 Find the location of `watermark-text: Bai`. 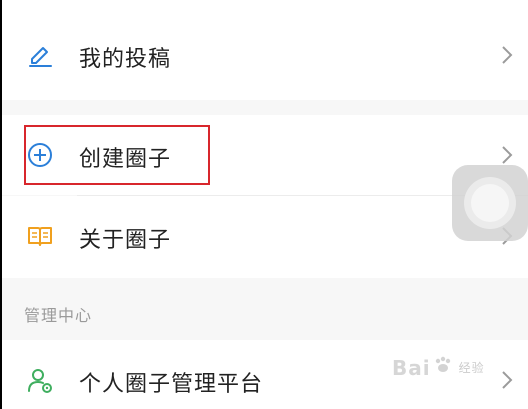

watermark-text: Bai is located at coordinates (411, 367).